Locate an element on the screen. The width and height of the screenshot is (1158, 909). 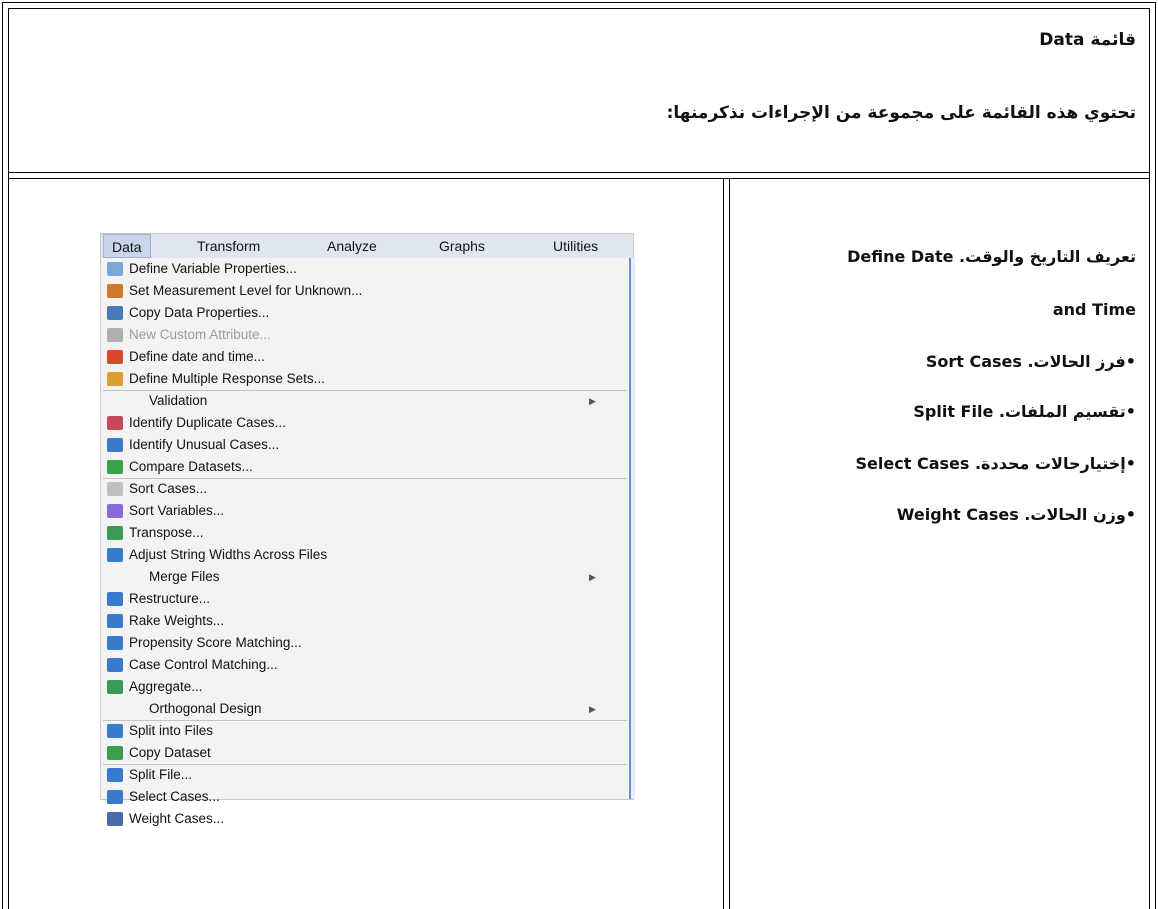
menu-item-label: Adjust String Widths Across Files is located at coordinates (228, 554).